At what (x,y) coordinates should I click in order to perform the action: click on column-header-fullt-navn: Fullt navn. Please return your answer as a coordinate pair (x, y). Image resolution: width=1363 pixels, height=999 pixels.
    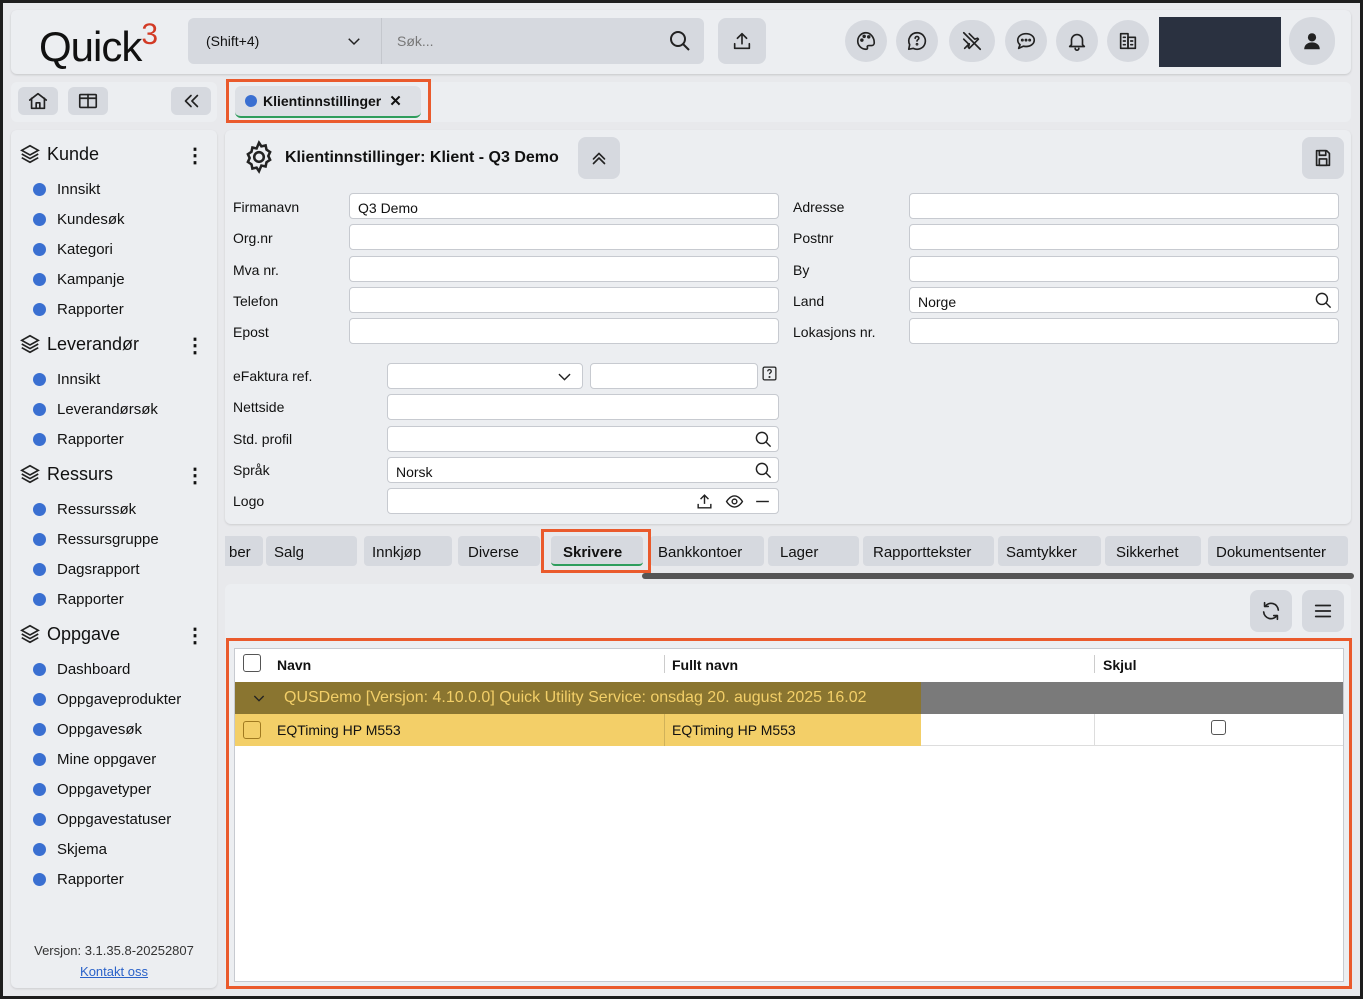
    Looking at the image, I should click on (705, 664).